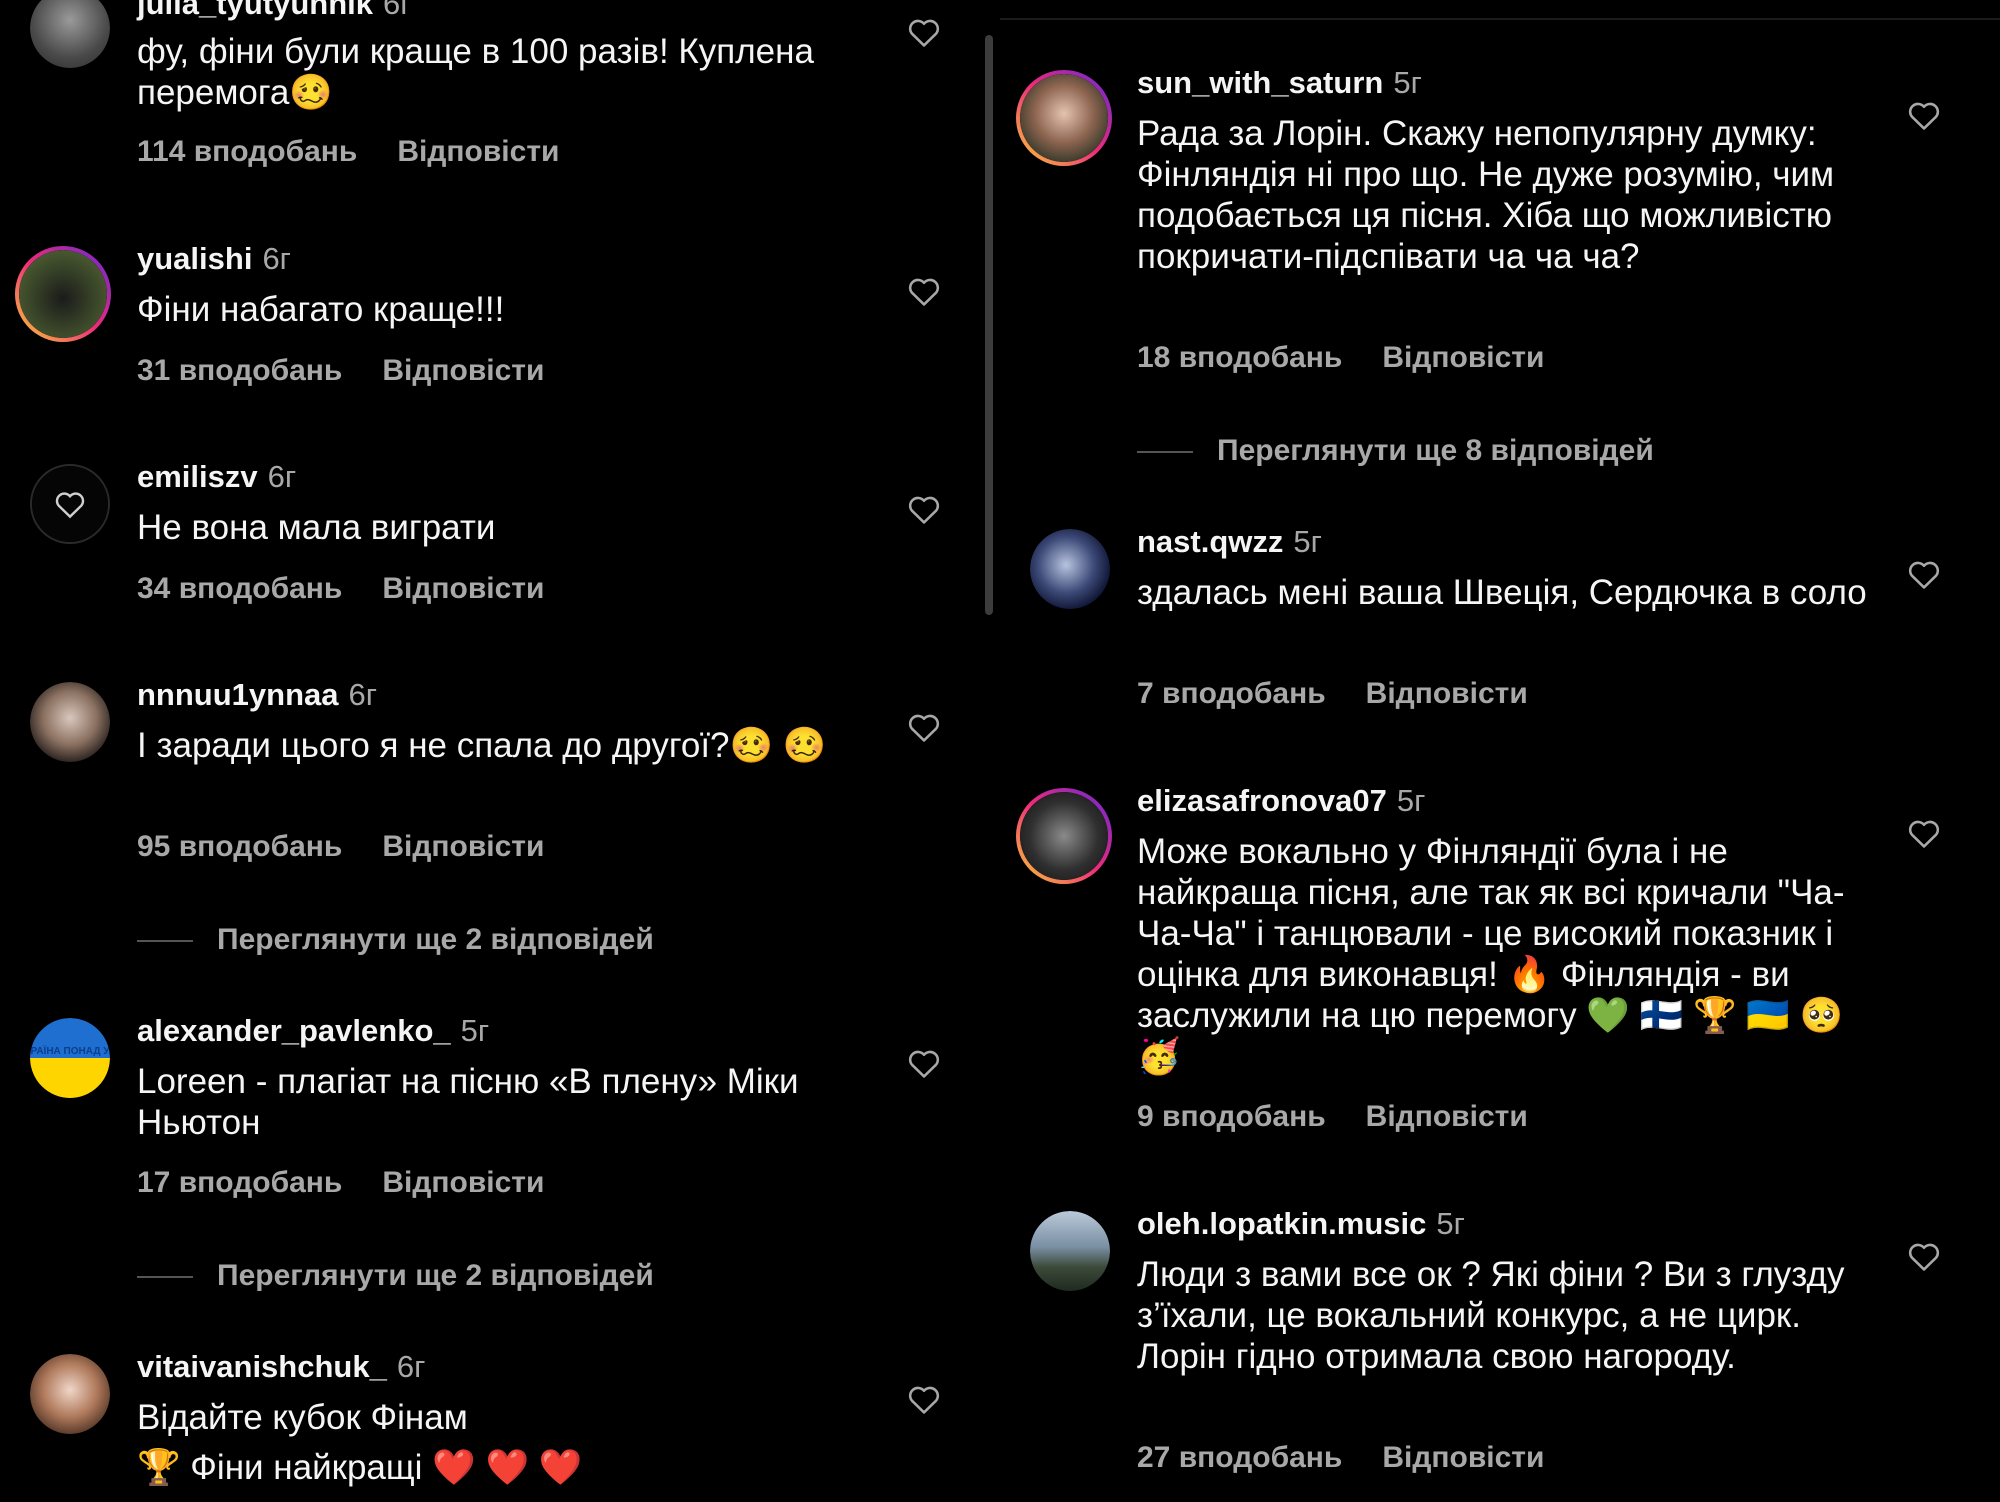 The image size is (2000, 1502). I want to click on comment-header: sun_with_saturn 5г, so click(1279, 83).